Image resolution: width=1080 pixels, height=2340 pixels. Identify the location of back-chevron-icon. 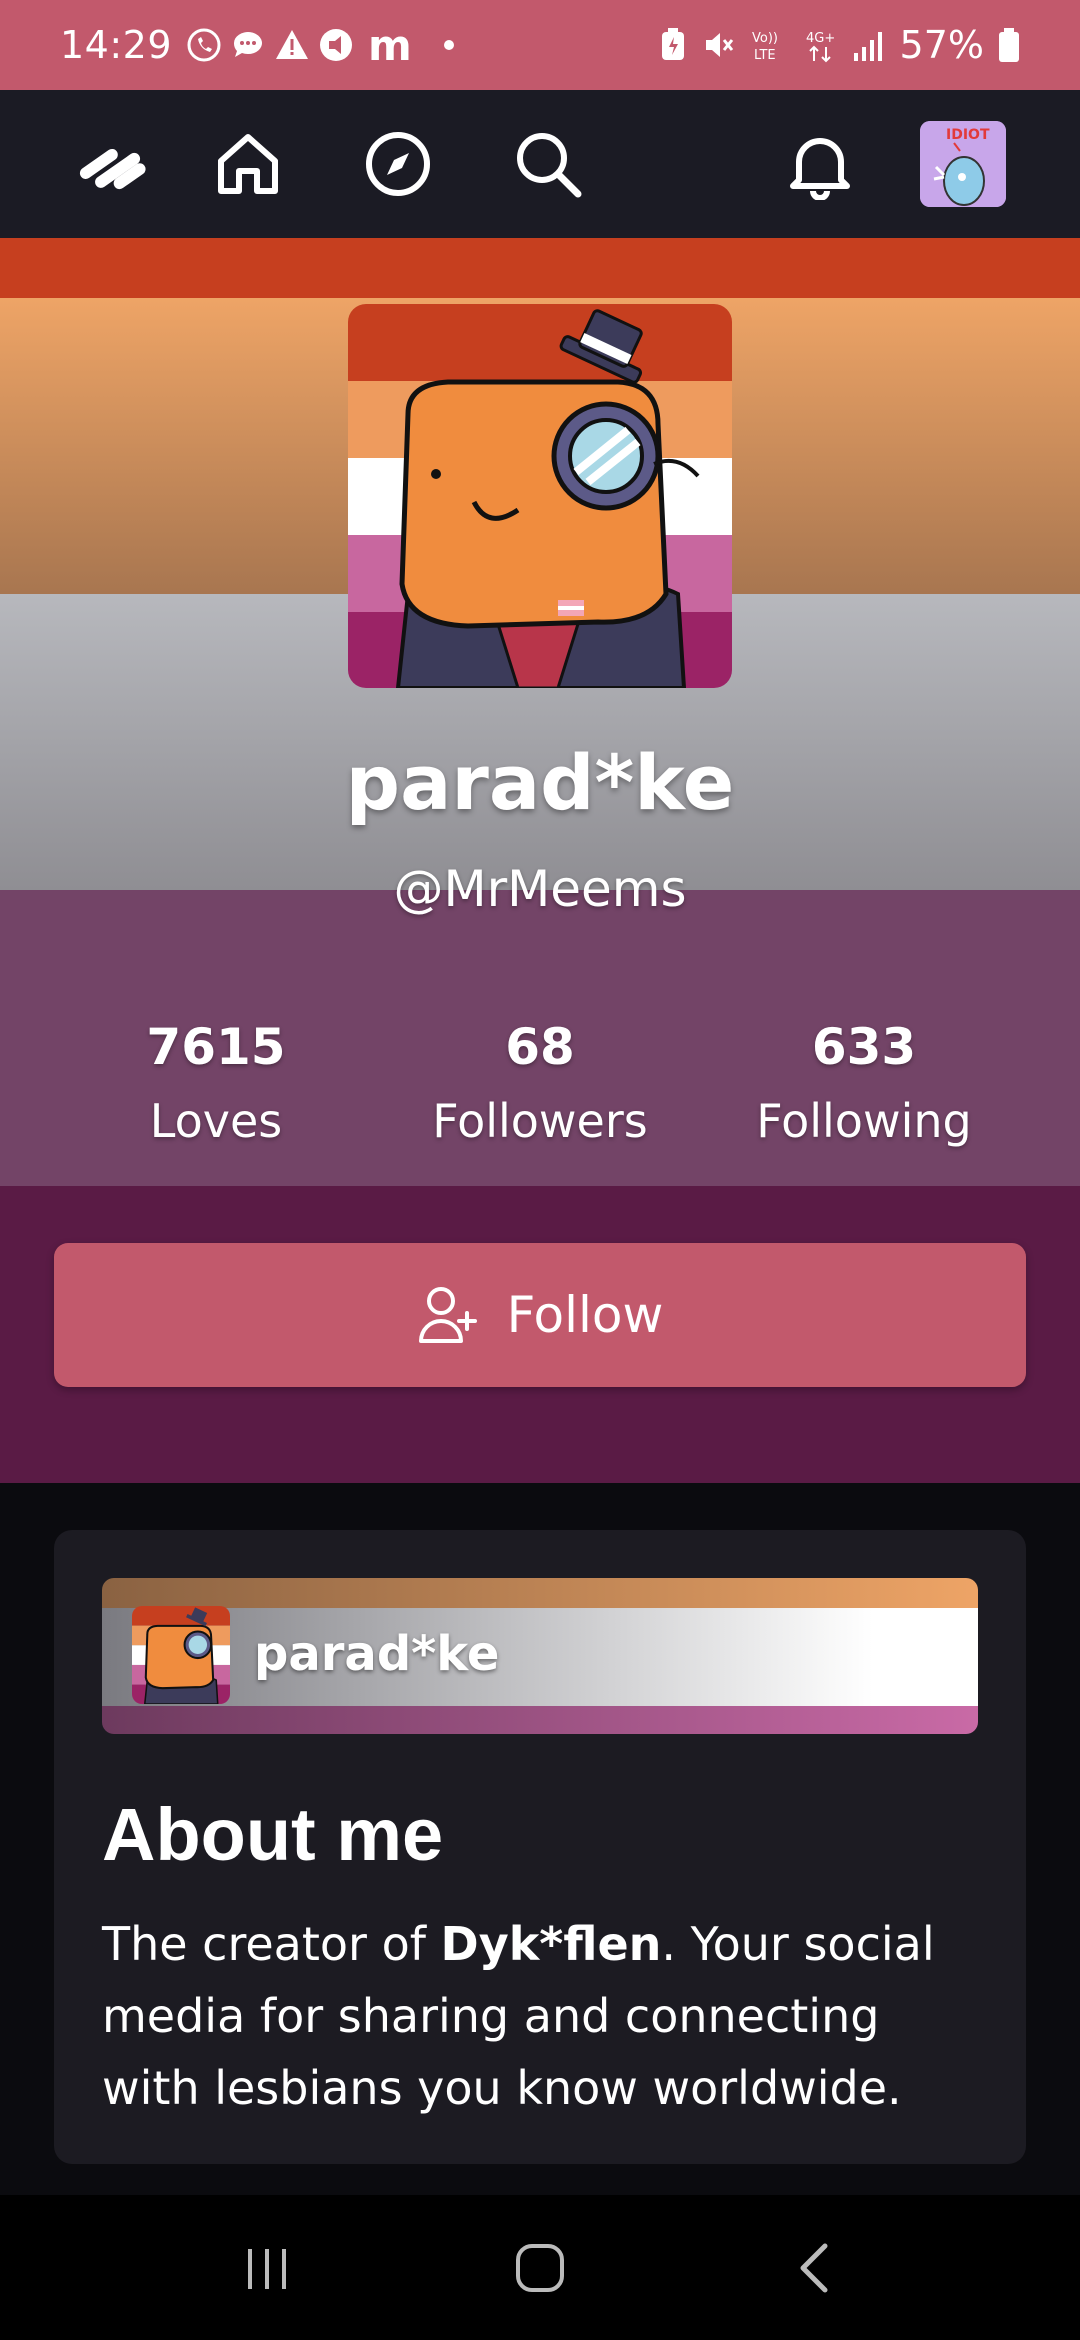
(814, 2267).